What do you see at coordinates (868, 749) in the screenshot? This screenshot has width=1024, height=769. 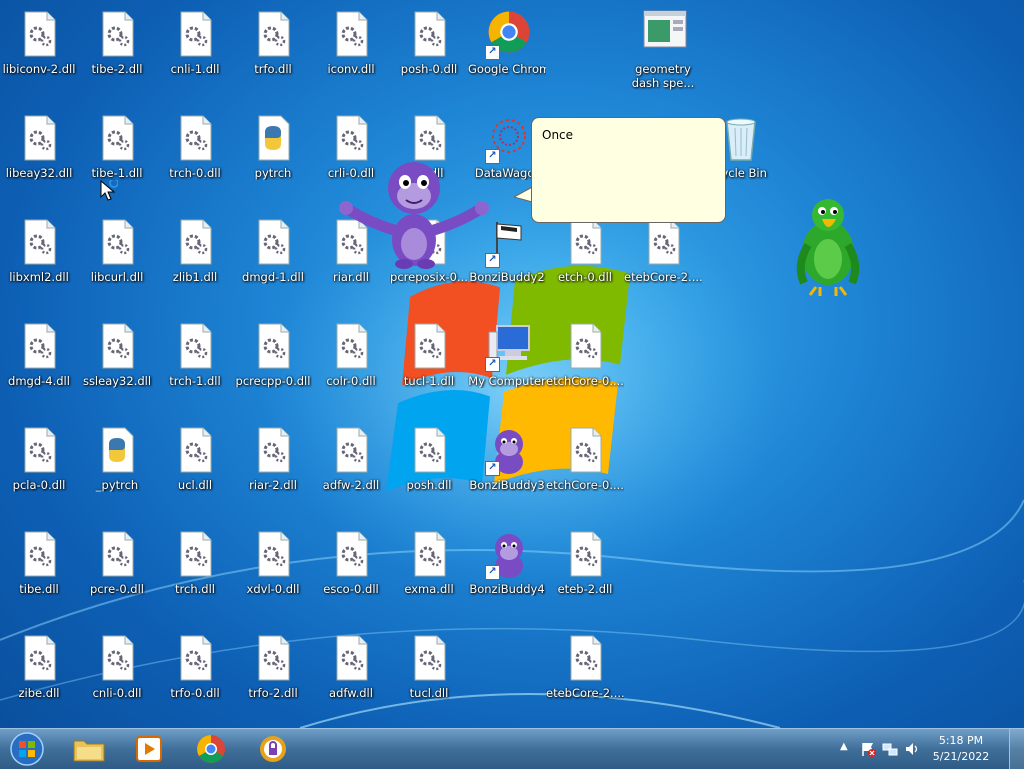 I see `action-center-flag-icon` at bounding box center [868, 749].